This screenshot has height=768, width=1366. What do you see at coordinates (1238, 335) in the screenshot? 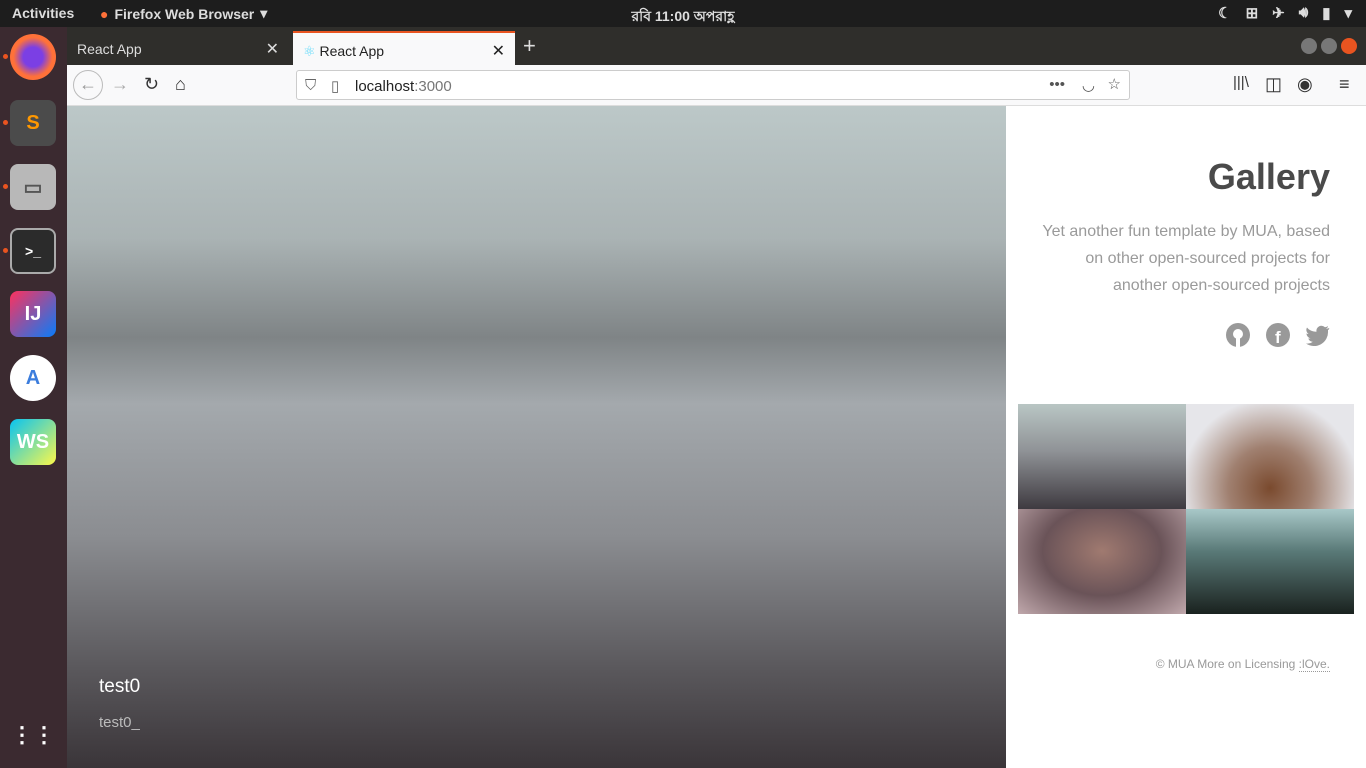
I see `github-icon` at bounding box center [1238, 335].